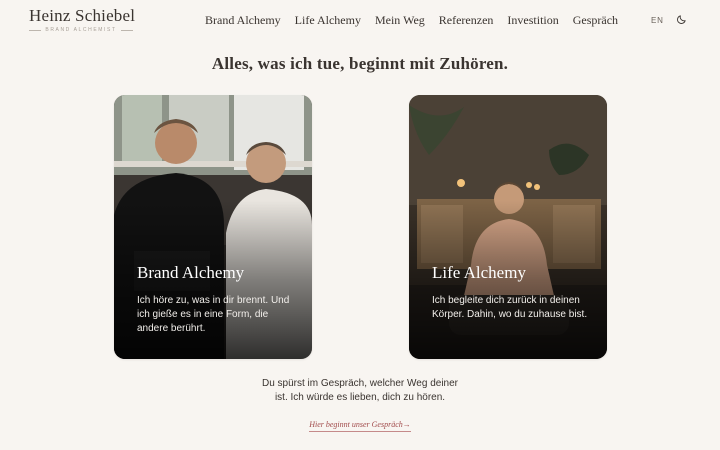 Image resolution: width=720 pixels, height=450 pixels. Describe the element at coordinates (191, 272) in the screenshot. I see `card-title: Brand Alchemy` at that location.